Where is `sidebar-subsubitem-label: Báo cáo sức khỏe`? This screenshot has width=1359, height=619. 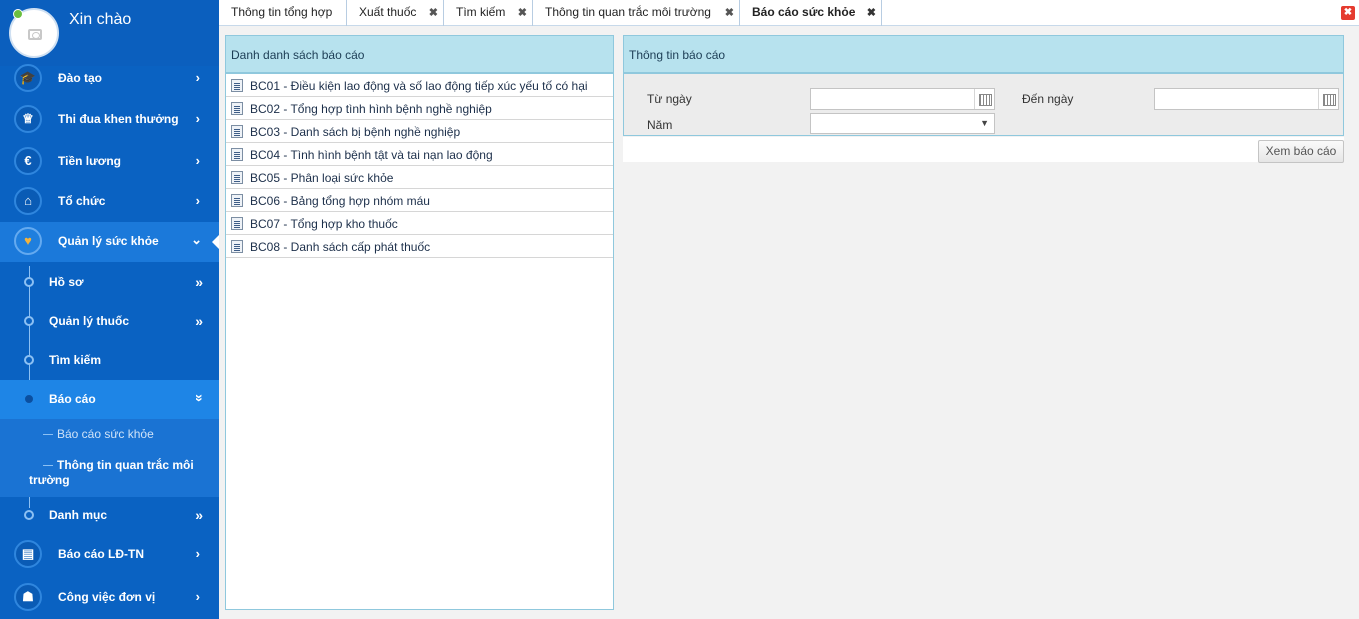 sidebar-subsubitem-label: Báo cáo sức khỏe is located at coordinates (105, 434).